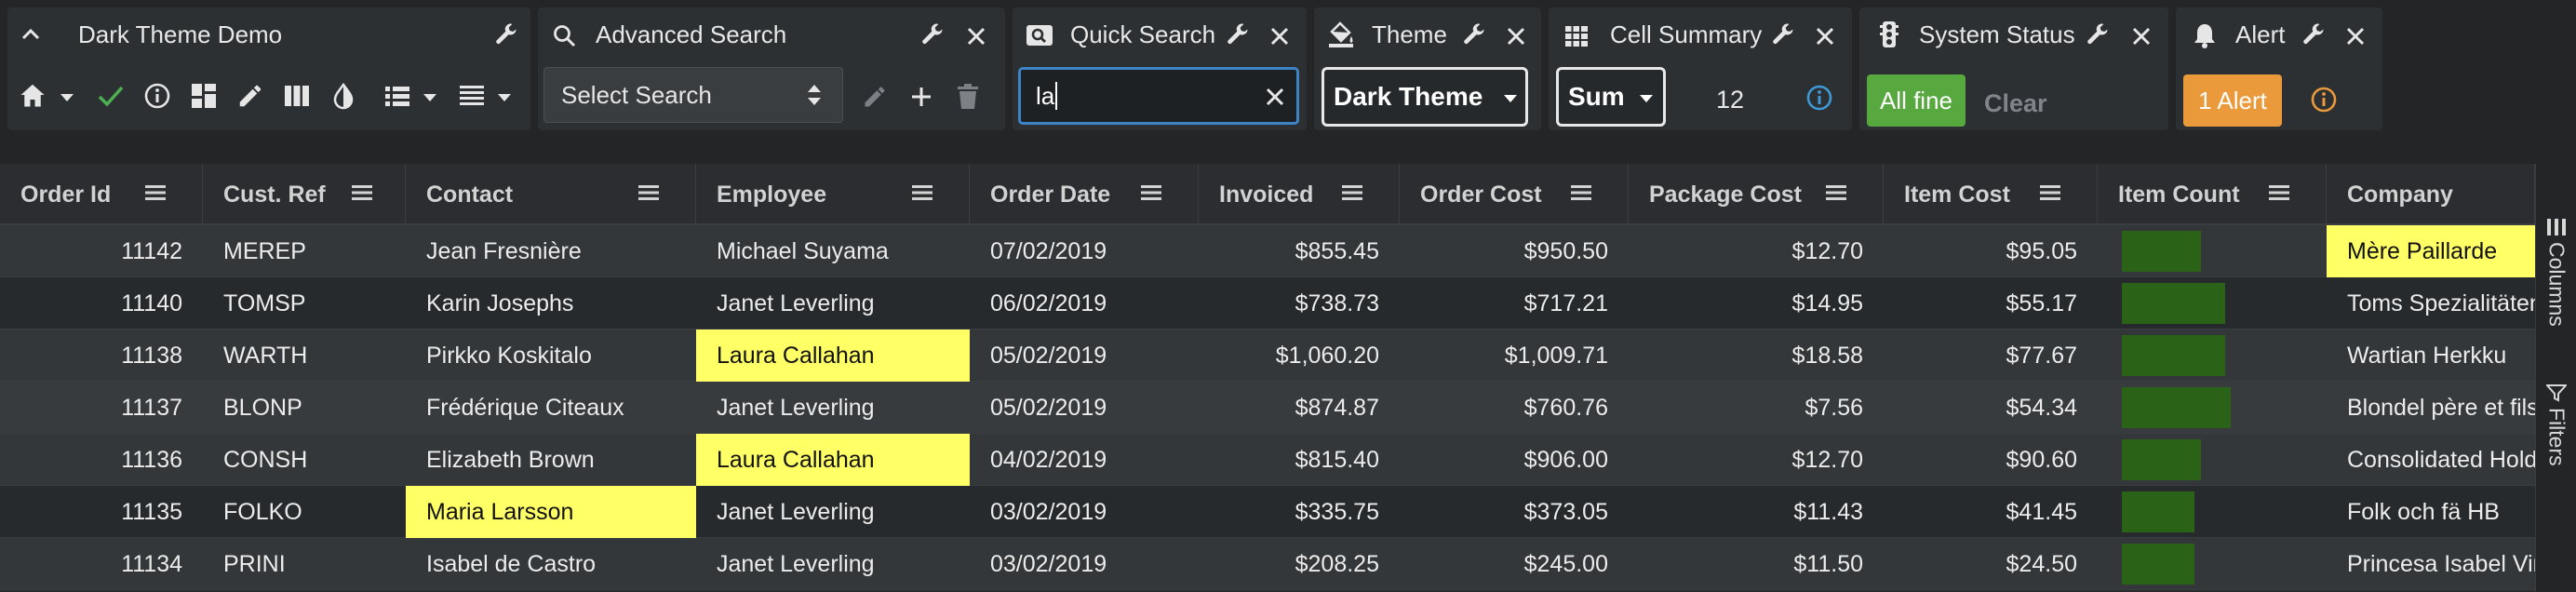 The image size is (2576, 592). What do you see at coordinates (1084, 460) in the screenshot?
I see `order-date-cell: 04/02/2019` at bounding box center [1084, 460].